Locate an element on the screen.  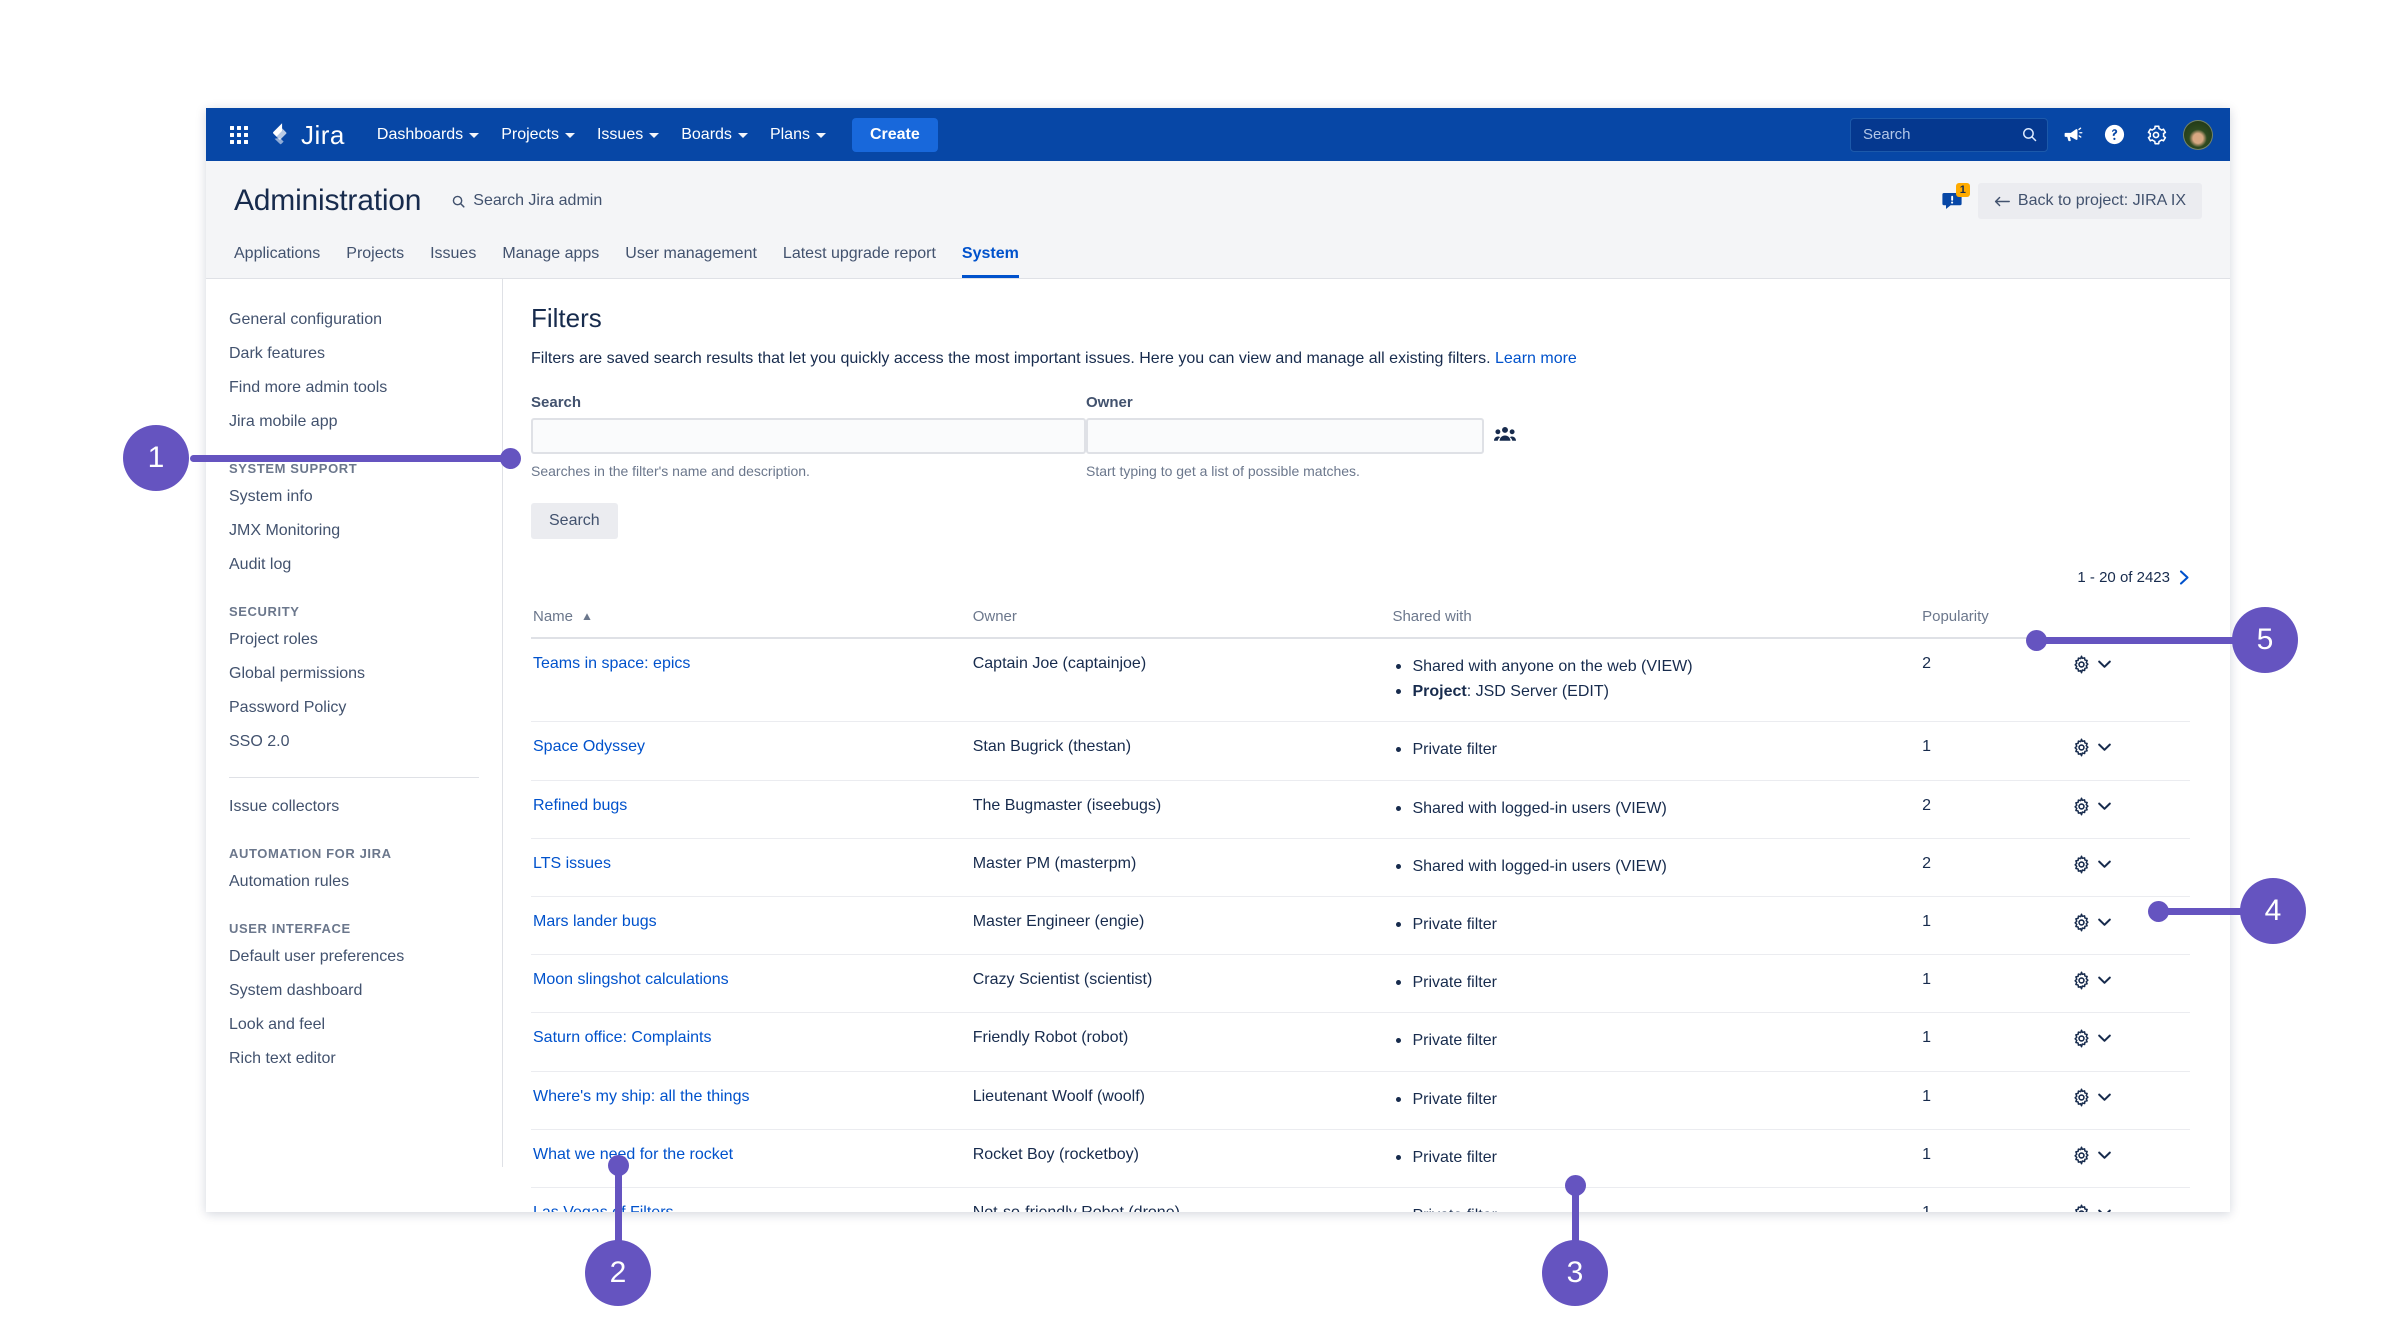
admin-search-link: Search Jira admin is located at coordinates (526, 201).